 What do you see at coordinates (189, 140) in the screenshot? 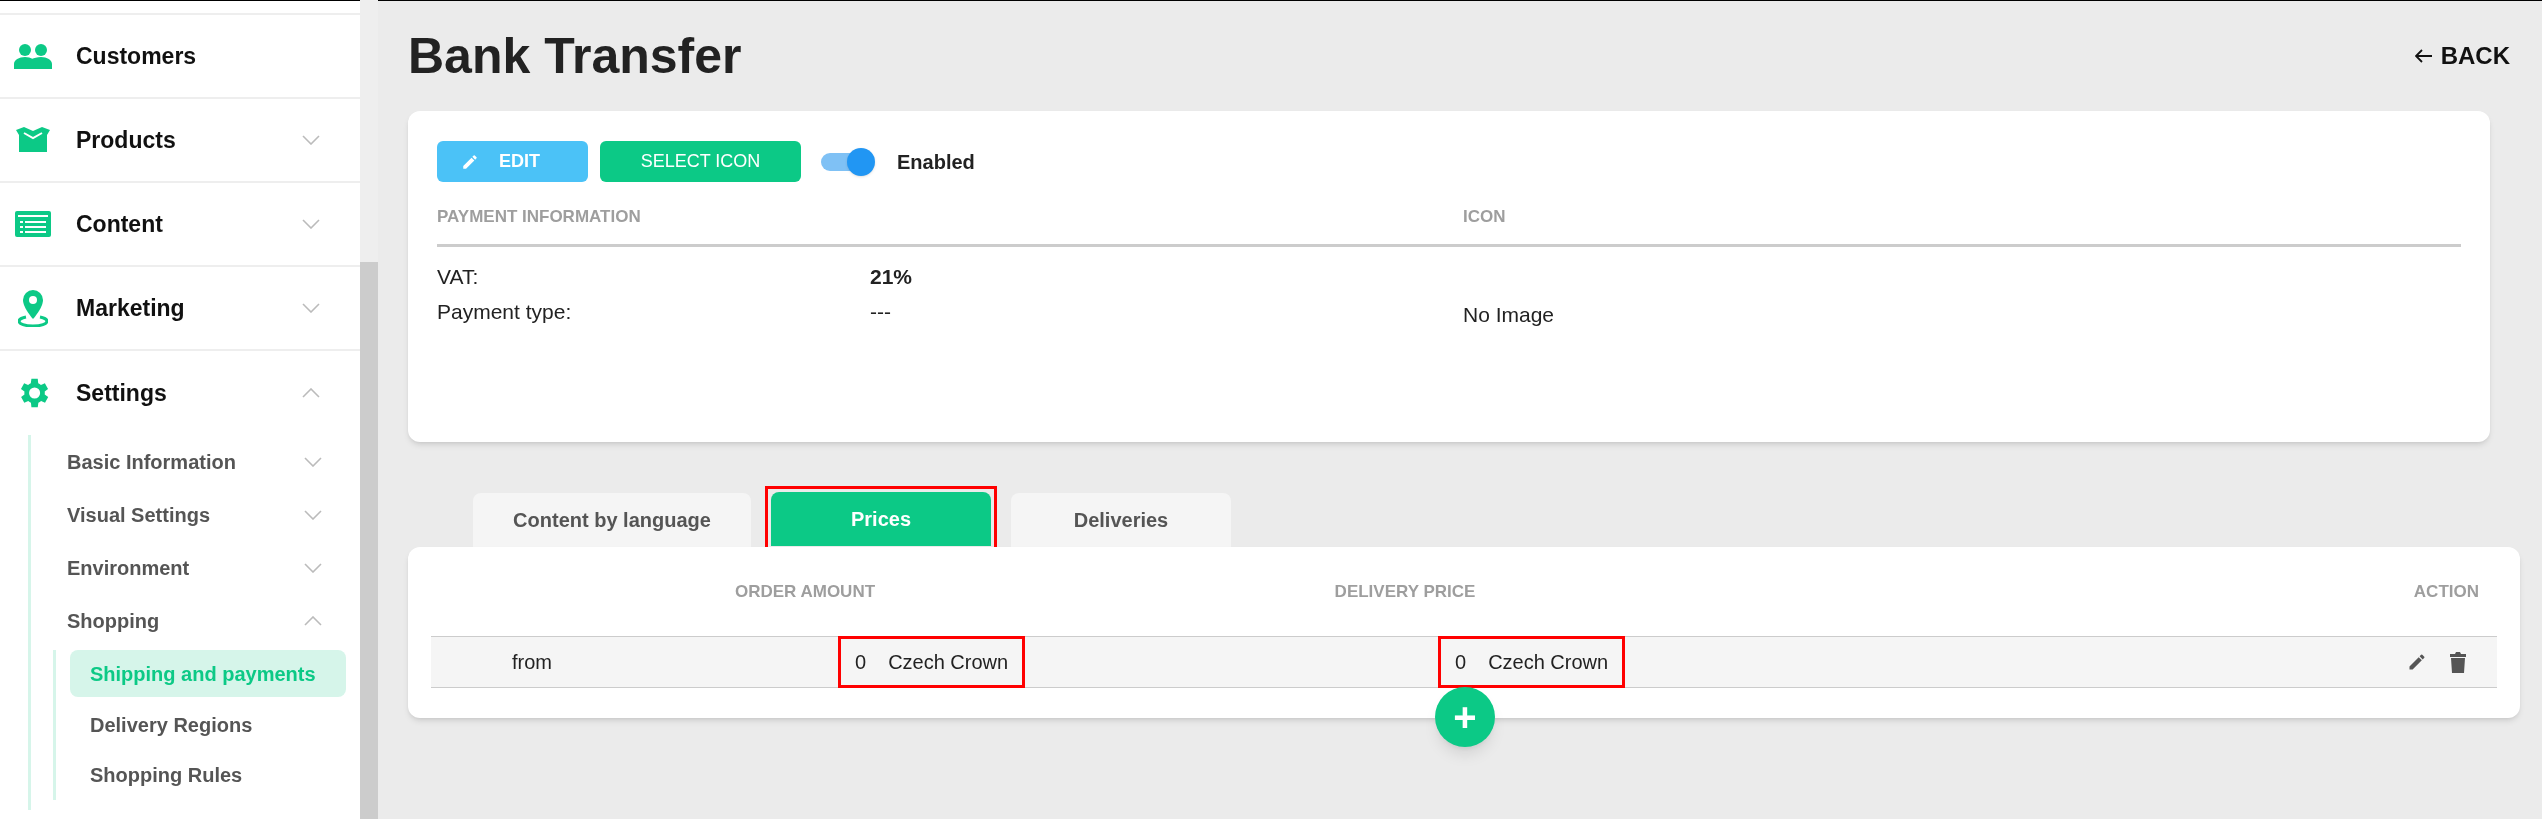
I see `sidebar-item: Products` at bounding box center [189, 140].